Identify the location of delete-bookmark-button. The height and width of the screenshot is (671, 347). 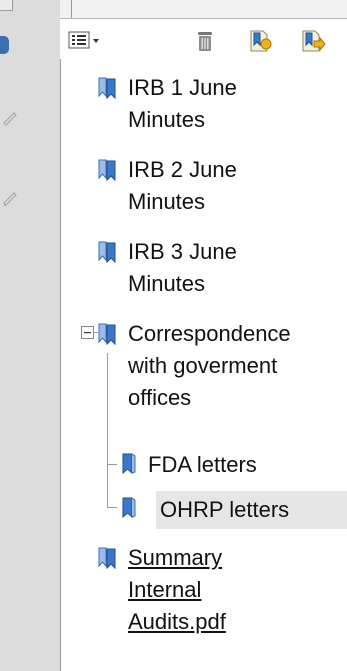
(205, 41).